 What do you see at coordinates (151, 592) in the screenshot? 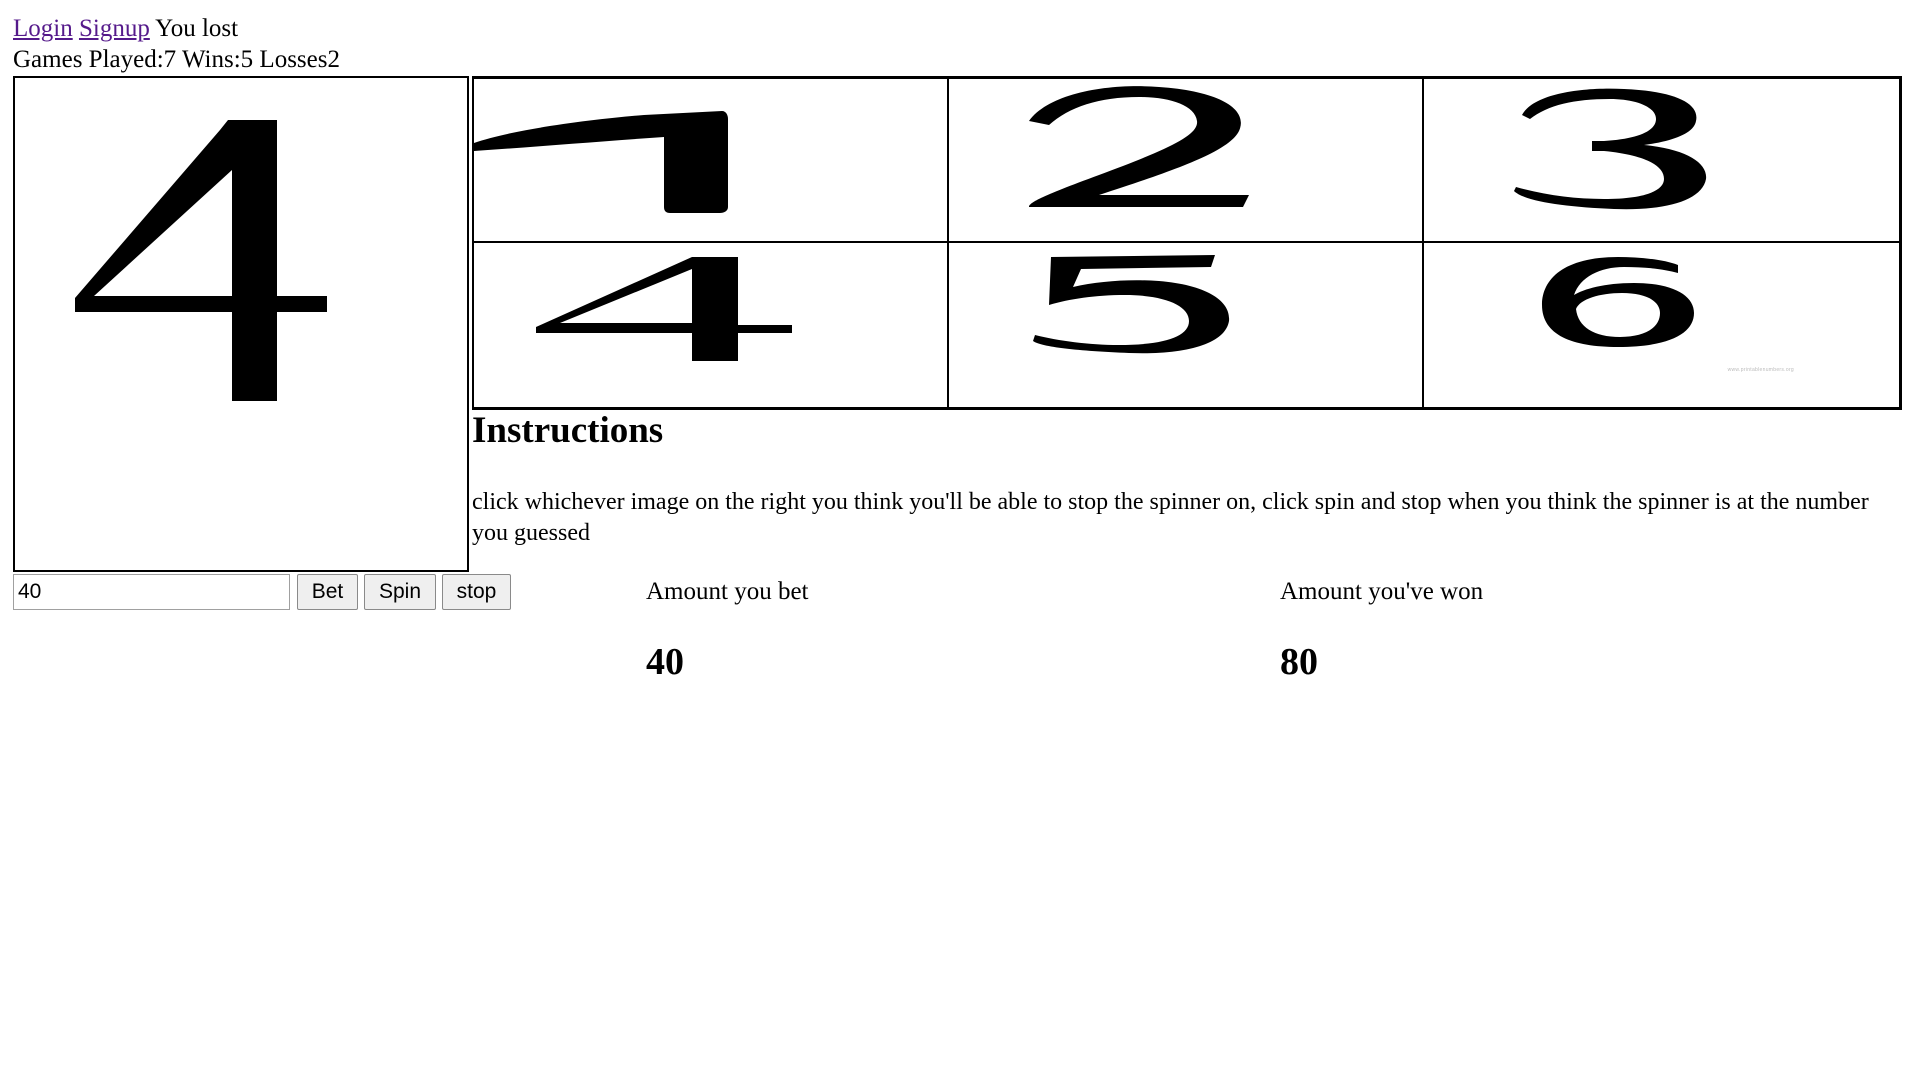
I see `bet-amount-input` at bounding box center [151, 592].